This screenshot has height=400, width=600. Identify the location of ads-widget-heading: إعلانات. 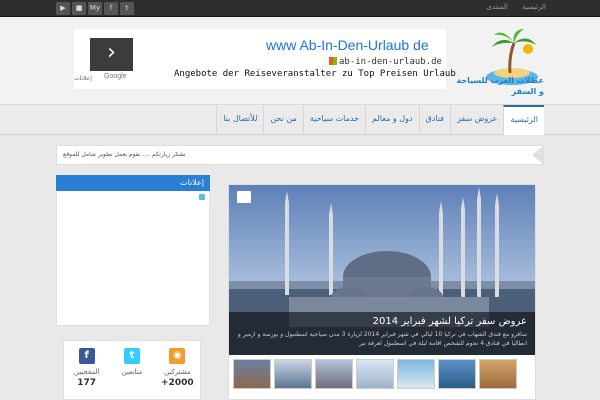
(133, 183).